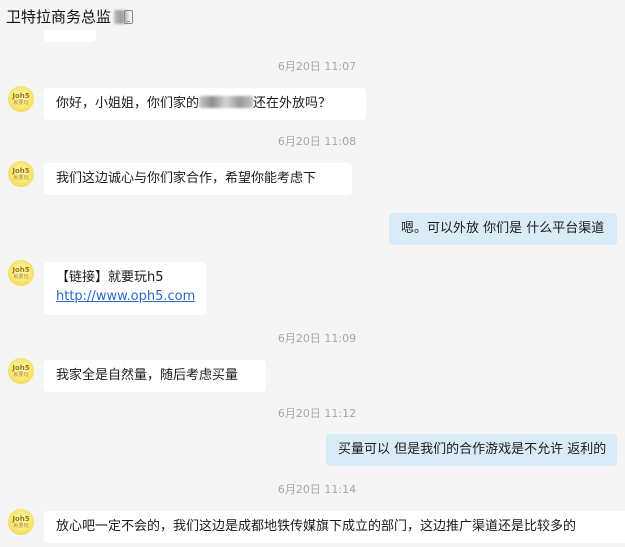  I want to click on timestamp: 6月20日 11:08, so click(317, 141).